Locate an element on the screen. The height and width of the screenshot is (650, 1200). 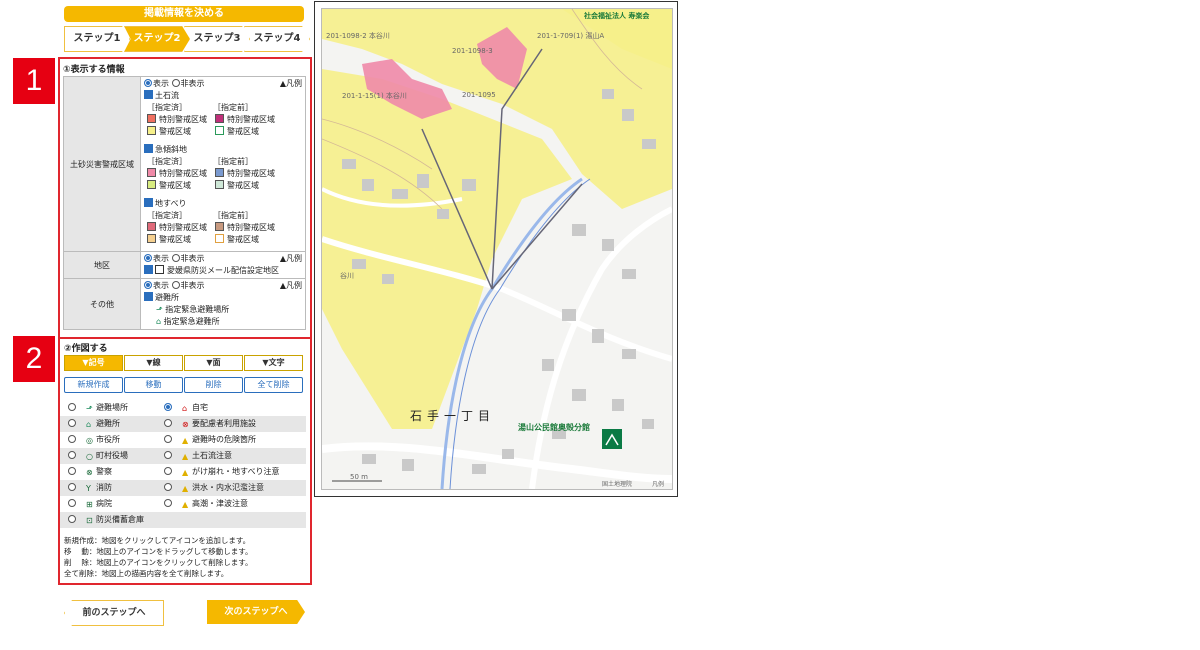
section-badge-1: 1 is located at coordinates (34, 81).